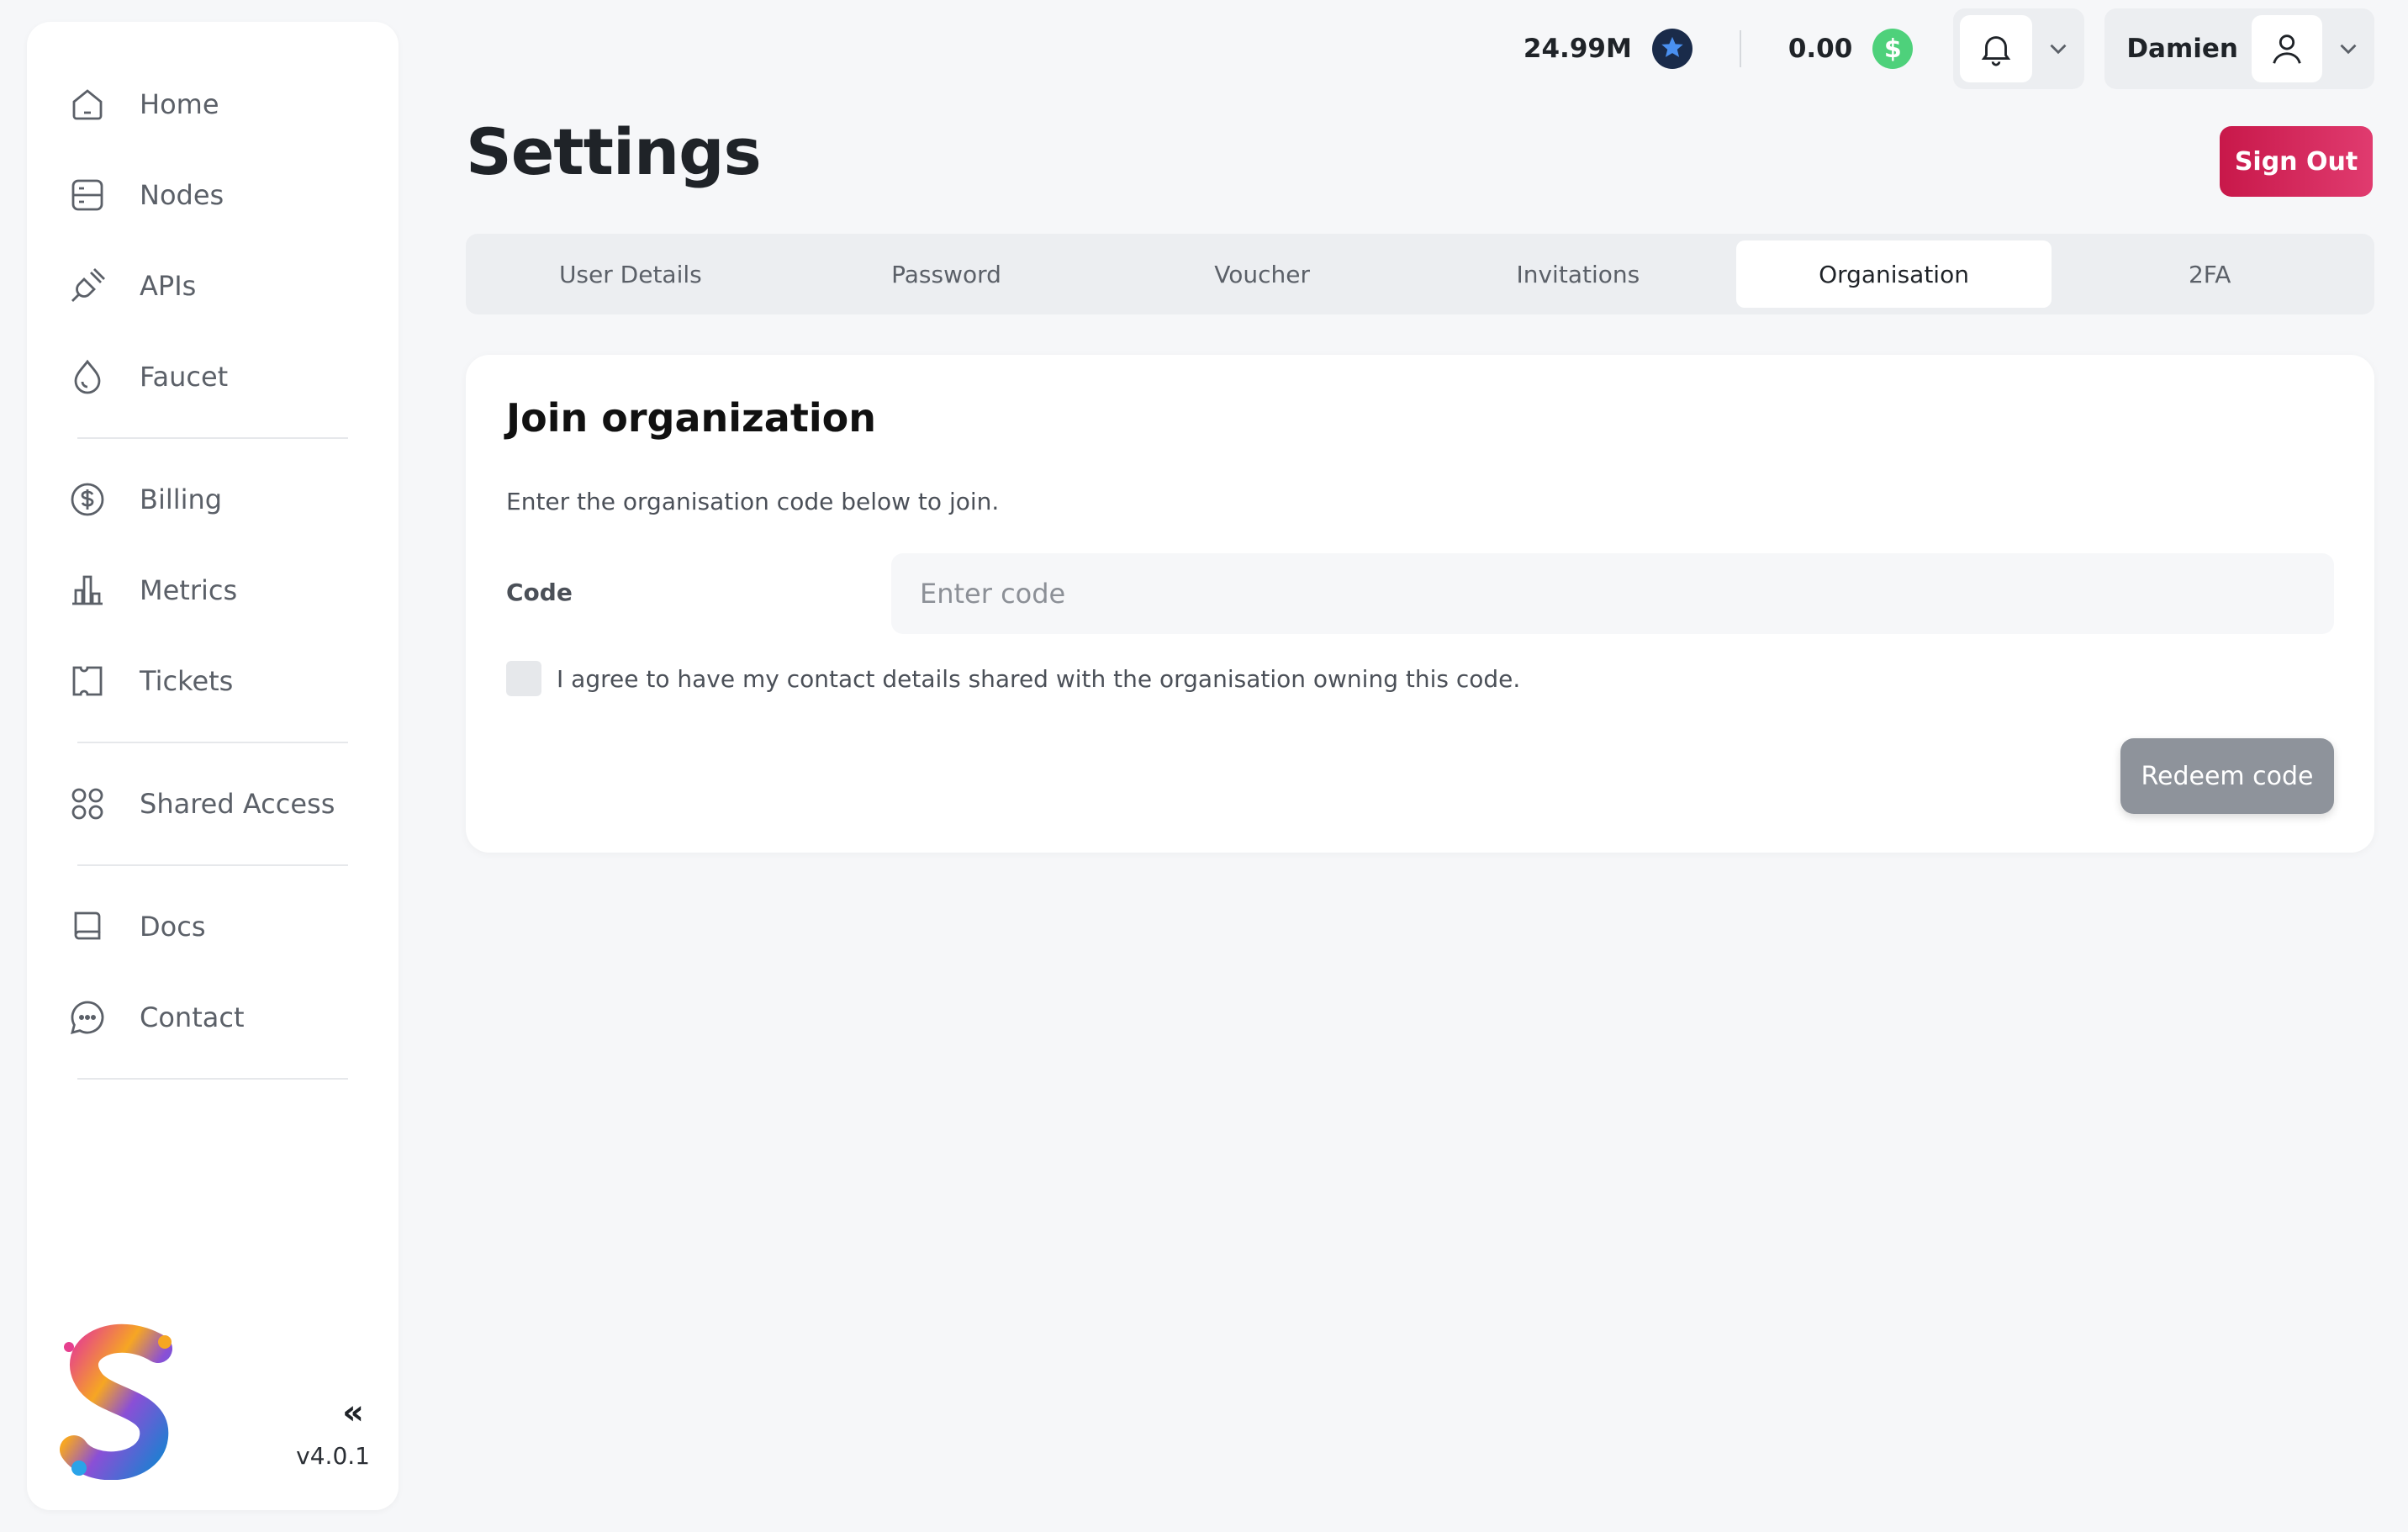 The height and width of the screenshot is (1532, 2408). What do you see at coordinates (947, 274) in the screenshot?
I see `tab-password: Password` at bounding box center [947, 274].